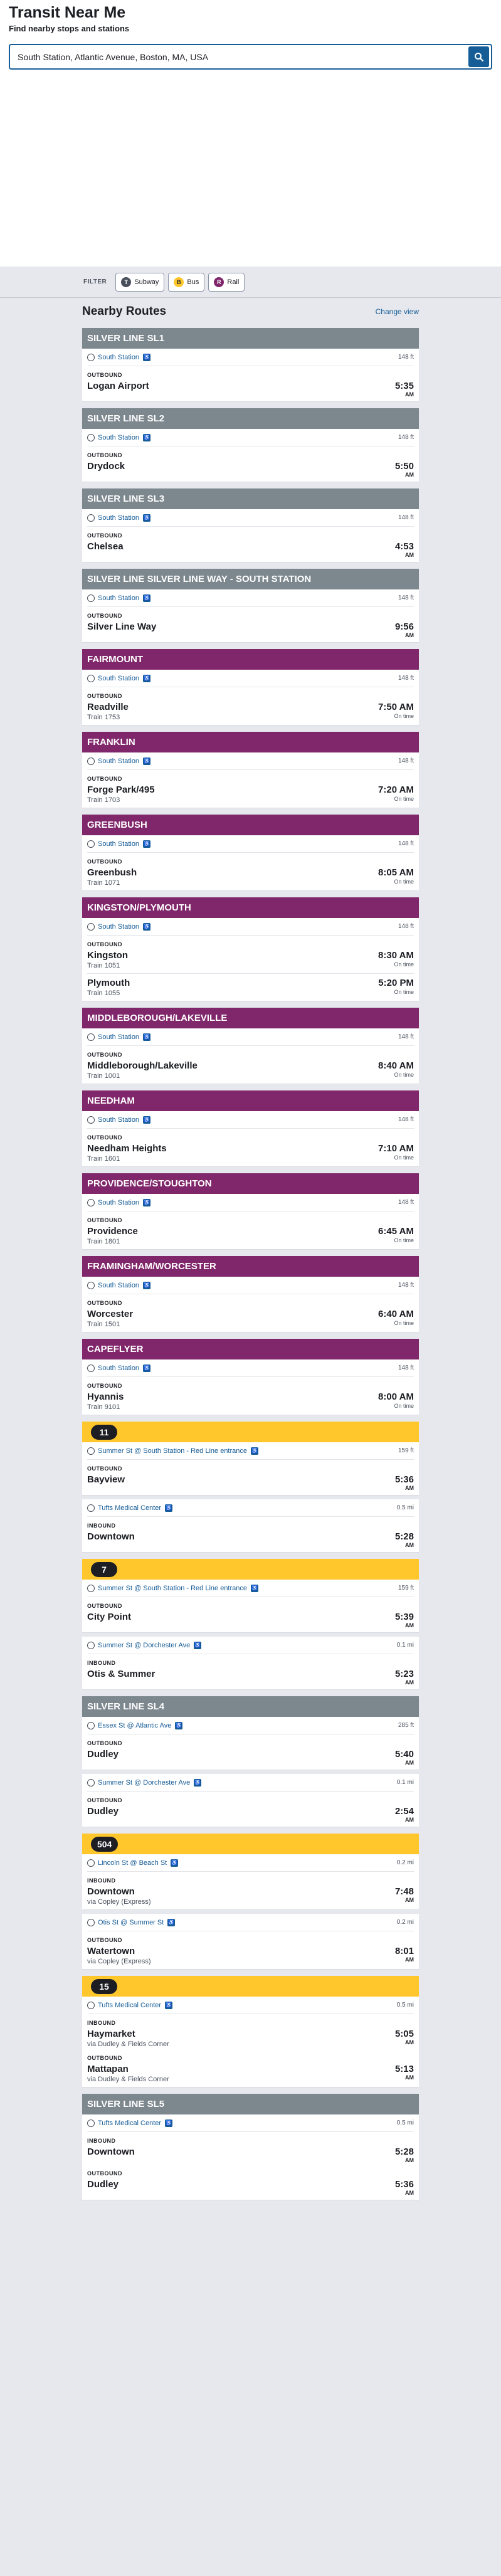 The image size is (501, 2576). What do you see at coordinates (479, 56) in the screenshot?
I see `search-button` at bounding box center [479, 56].